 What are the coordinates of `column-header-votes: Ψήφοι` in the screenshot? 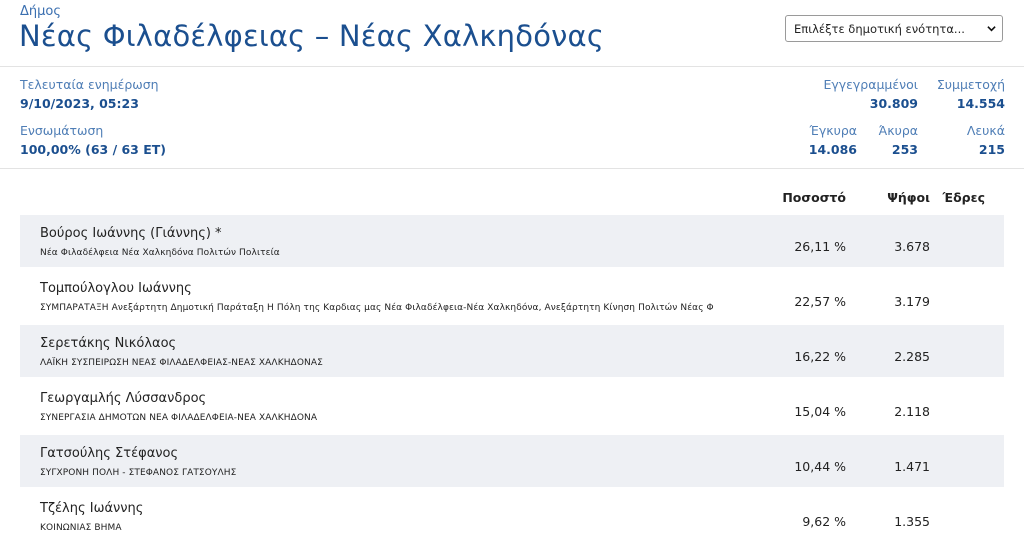 It's located at (895, 197).